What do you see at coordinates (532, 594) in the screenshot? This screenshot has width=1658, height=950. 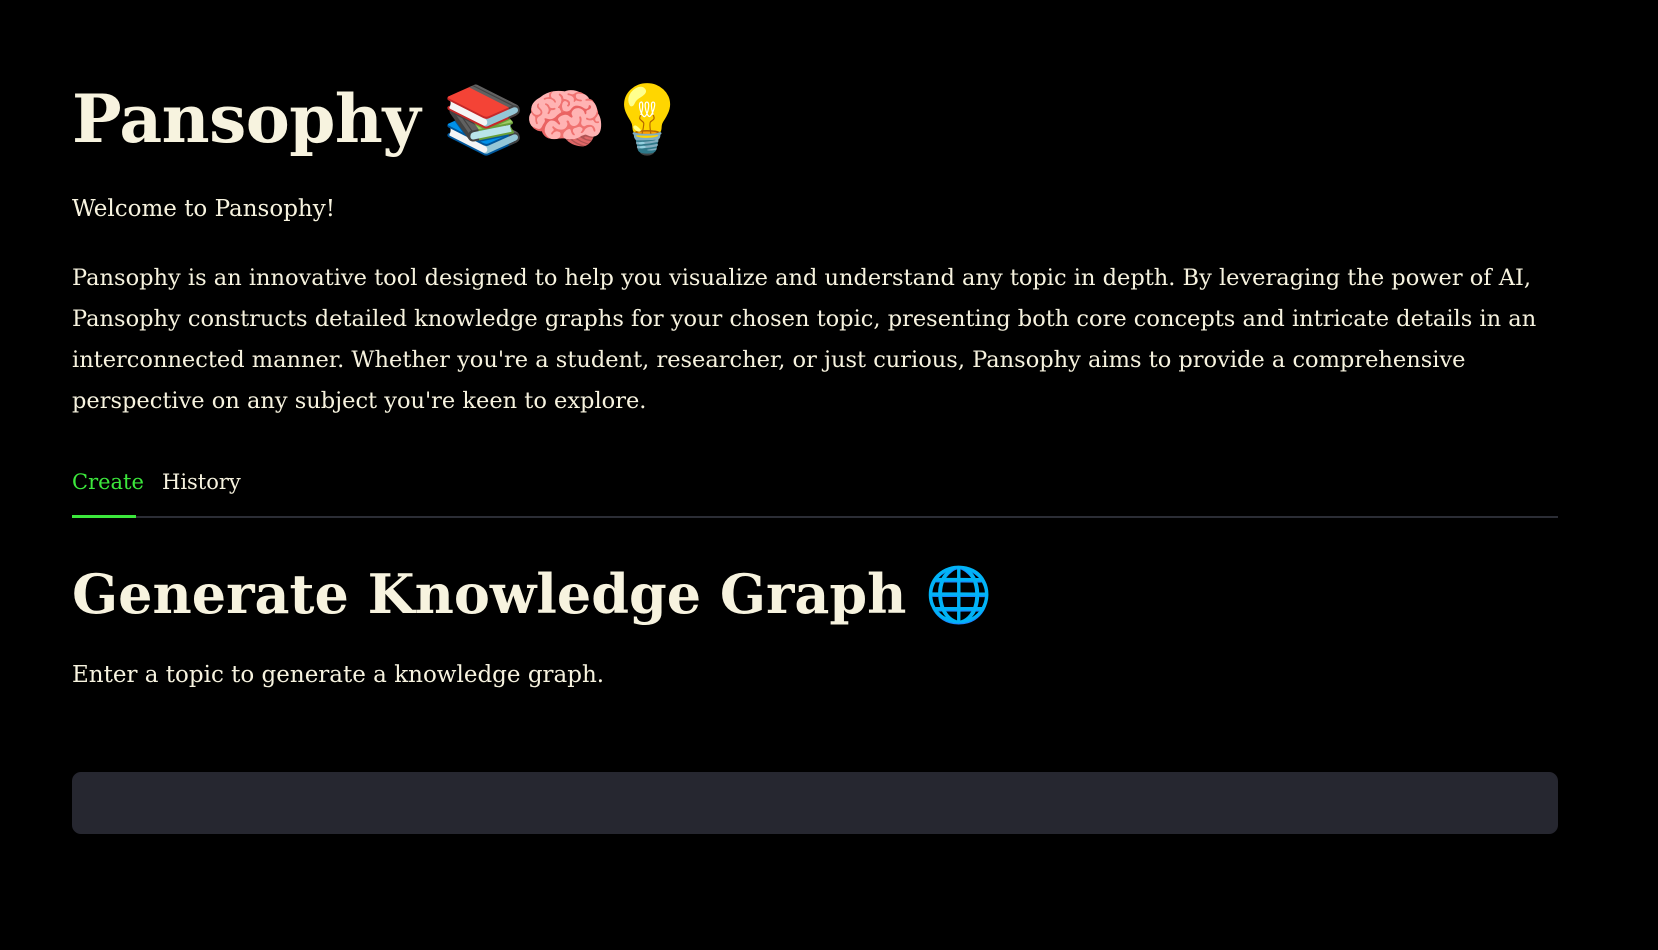 I see `section-heading: Generate Knowledge Graph 🌐` at bounding box center [532, 594].